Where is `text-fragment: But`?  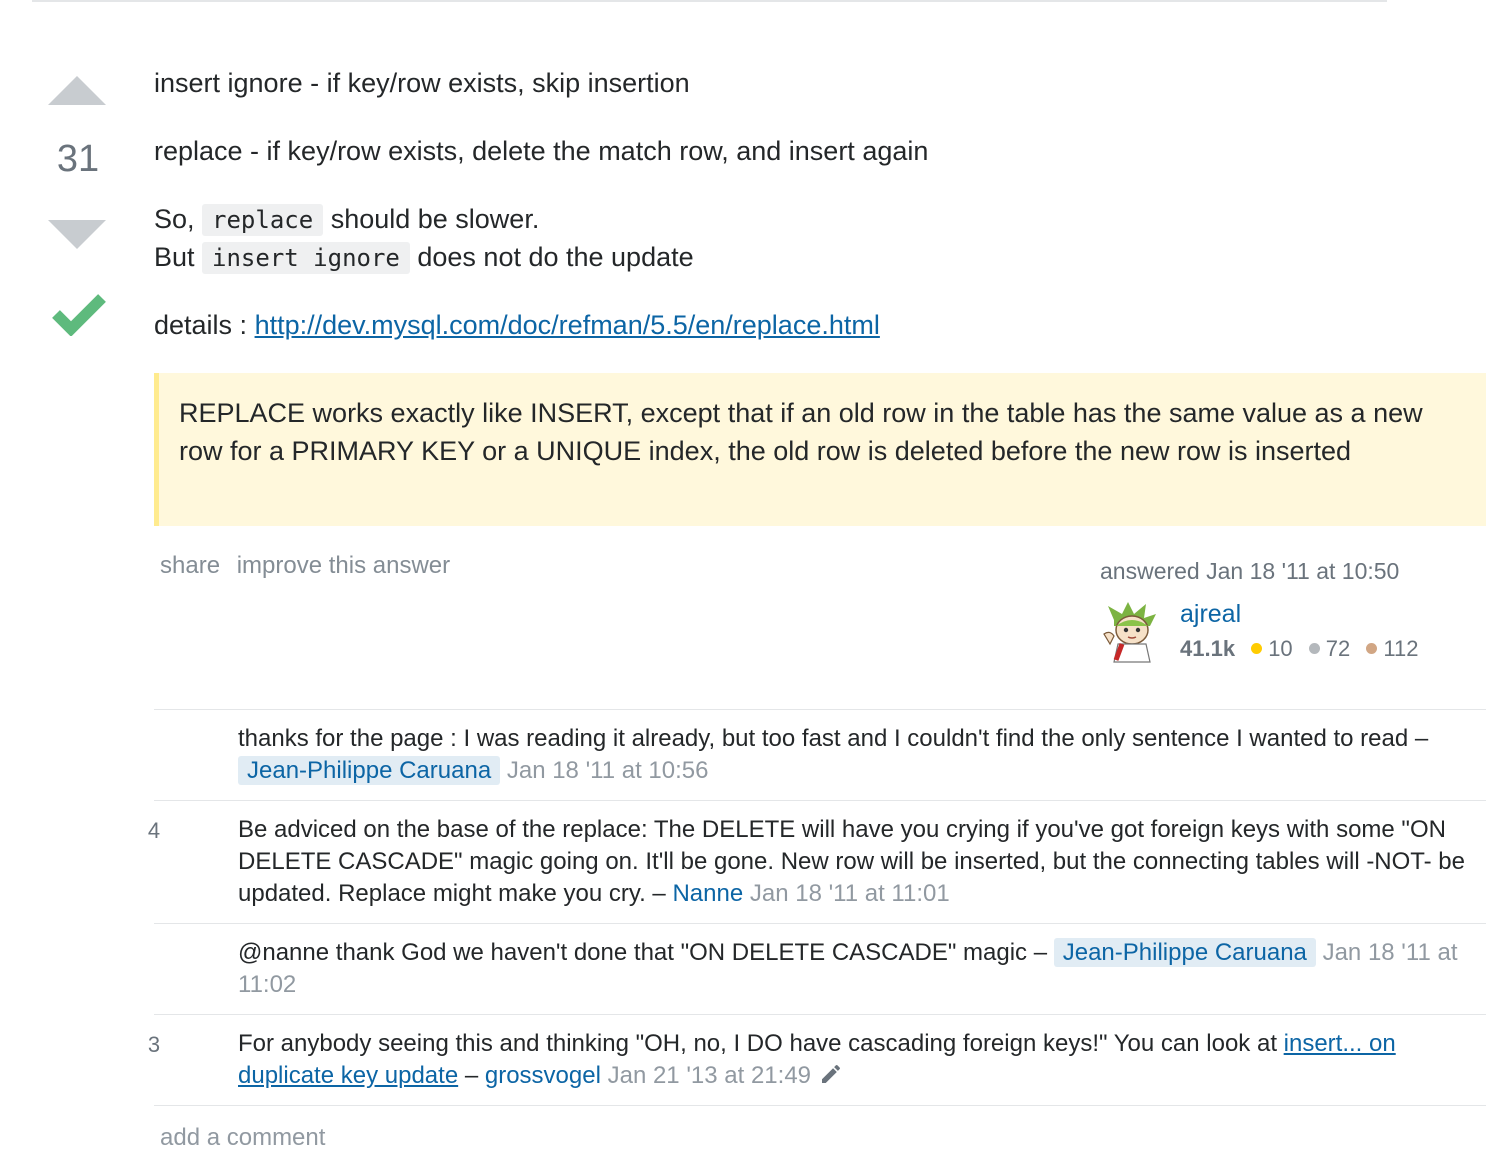
text-fragment: But is located at coordinates (178, 257).